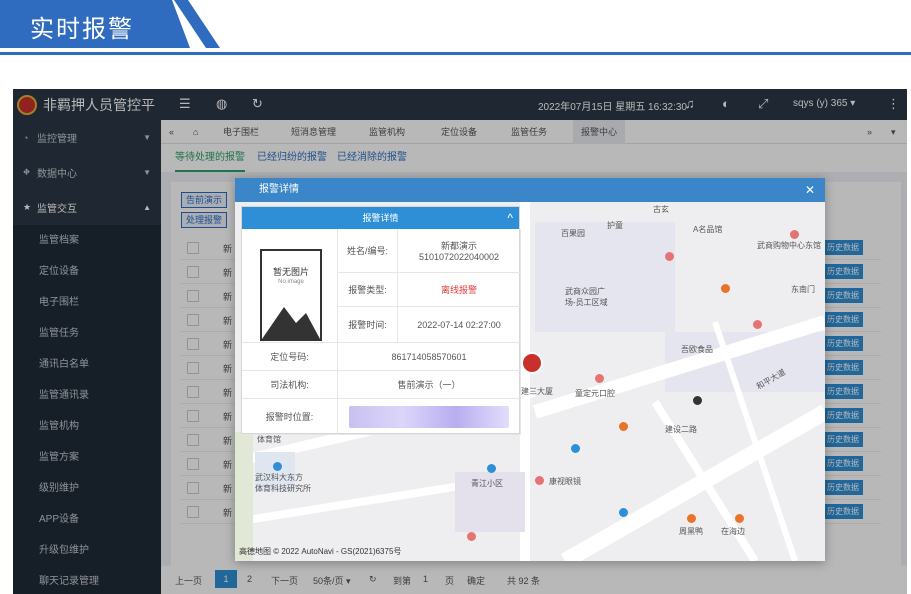 The width and height of the screenshot is (911, 594). Describe the element at coordinates (459, 257) in the screenshot. I see `id-value: 5101072022040002` at that location.